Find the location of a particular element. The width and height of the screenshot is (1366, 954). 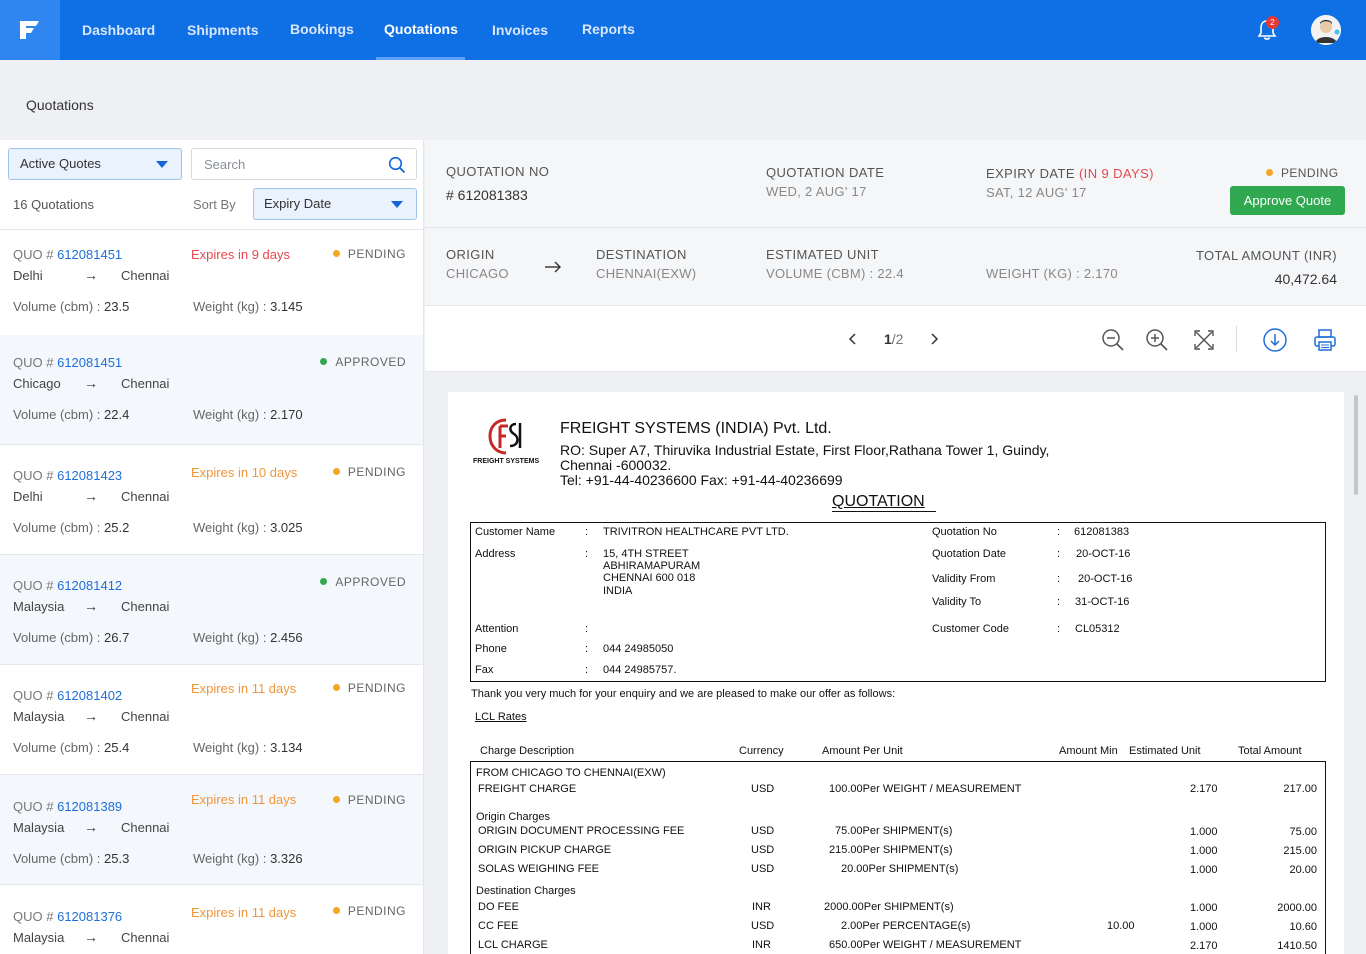

nav-invoices: Invoices is located at coordinates (520, 30).